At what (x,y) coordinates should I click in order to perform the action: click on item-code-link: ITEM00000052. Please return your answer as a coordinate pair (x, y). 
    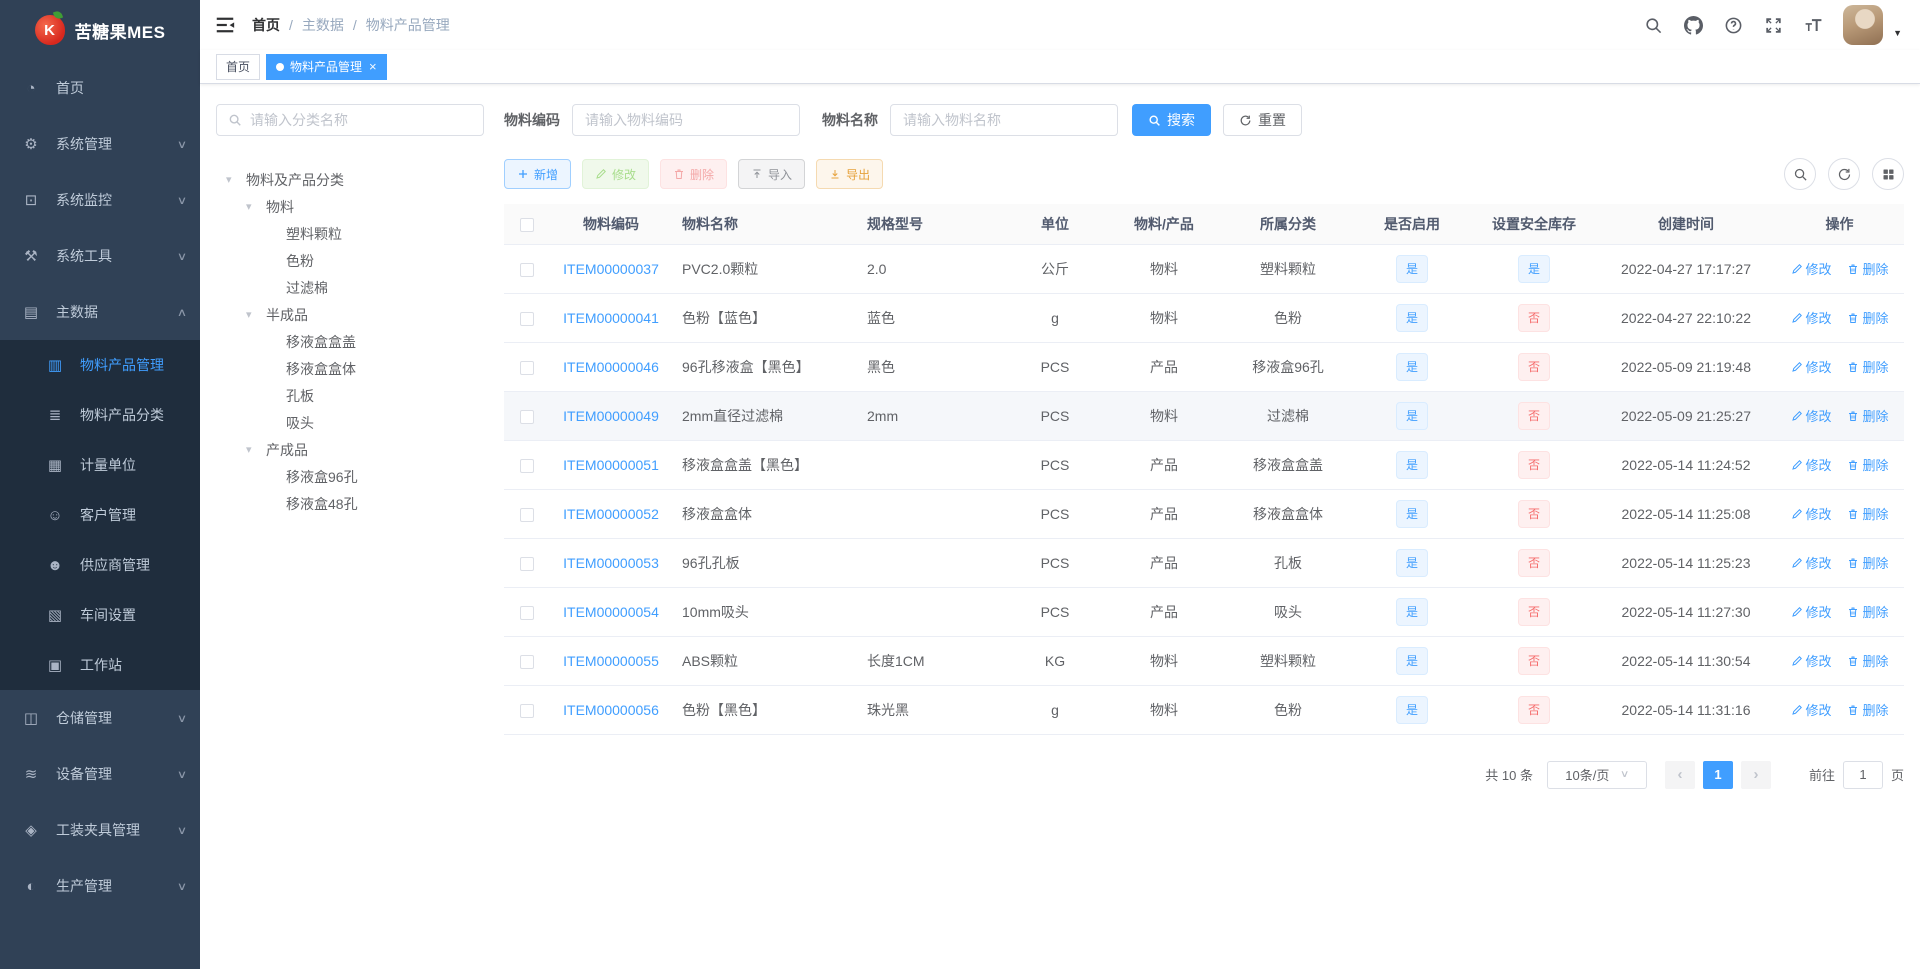
    Looking at the image, I should click on (611, 514).